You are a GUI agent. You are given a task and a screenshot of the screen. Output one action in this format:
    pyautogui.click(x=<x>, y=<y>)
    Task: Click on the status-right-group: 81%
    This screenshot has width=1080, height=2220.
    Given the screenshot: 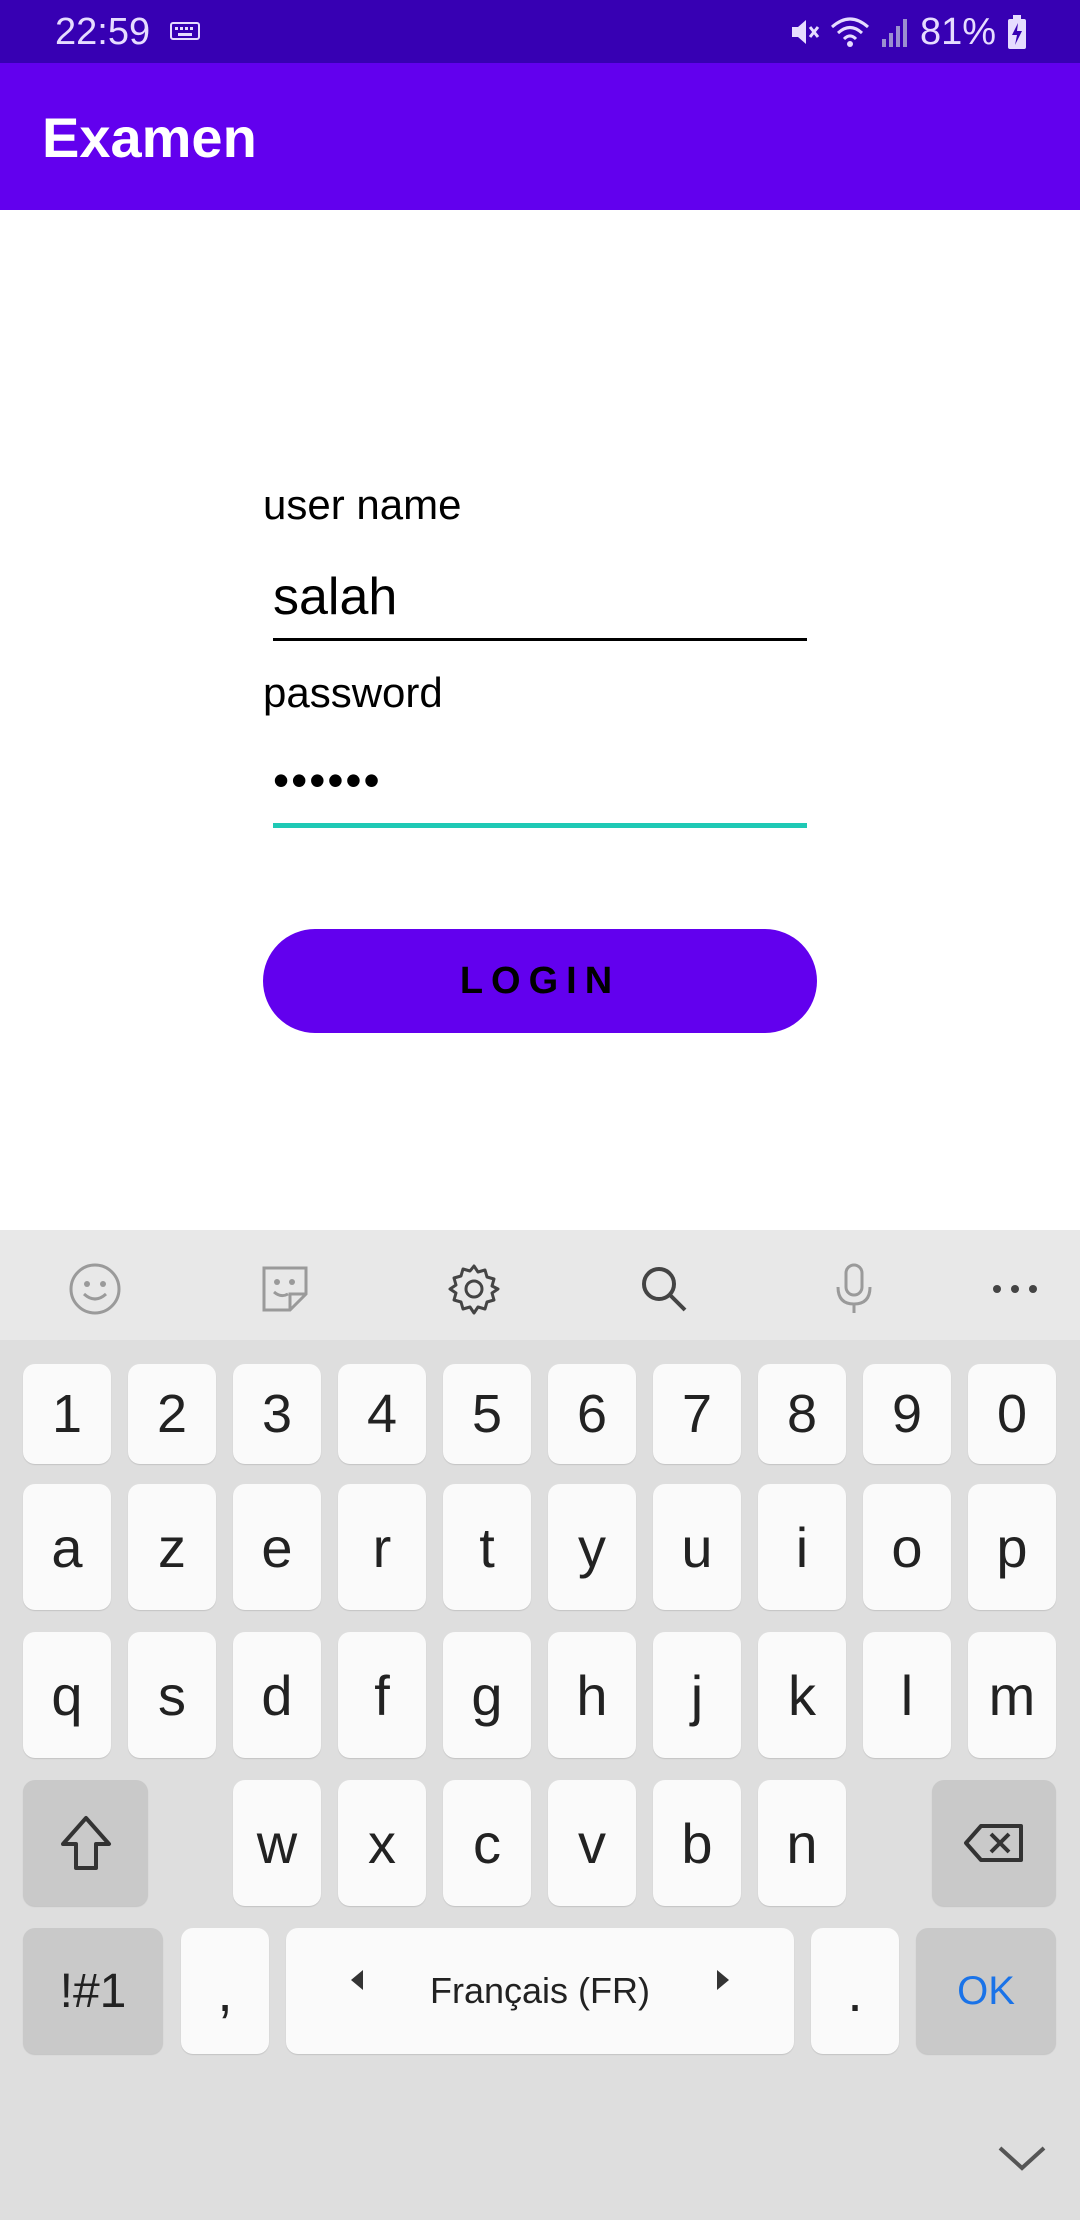 What is the action you would take?
    pyautogui.click(x=907, y=32)
    